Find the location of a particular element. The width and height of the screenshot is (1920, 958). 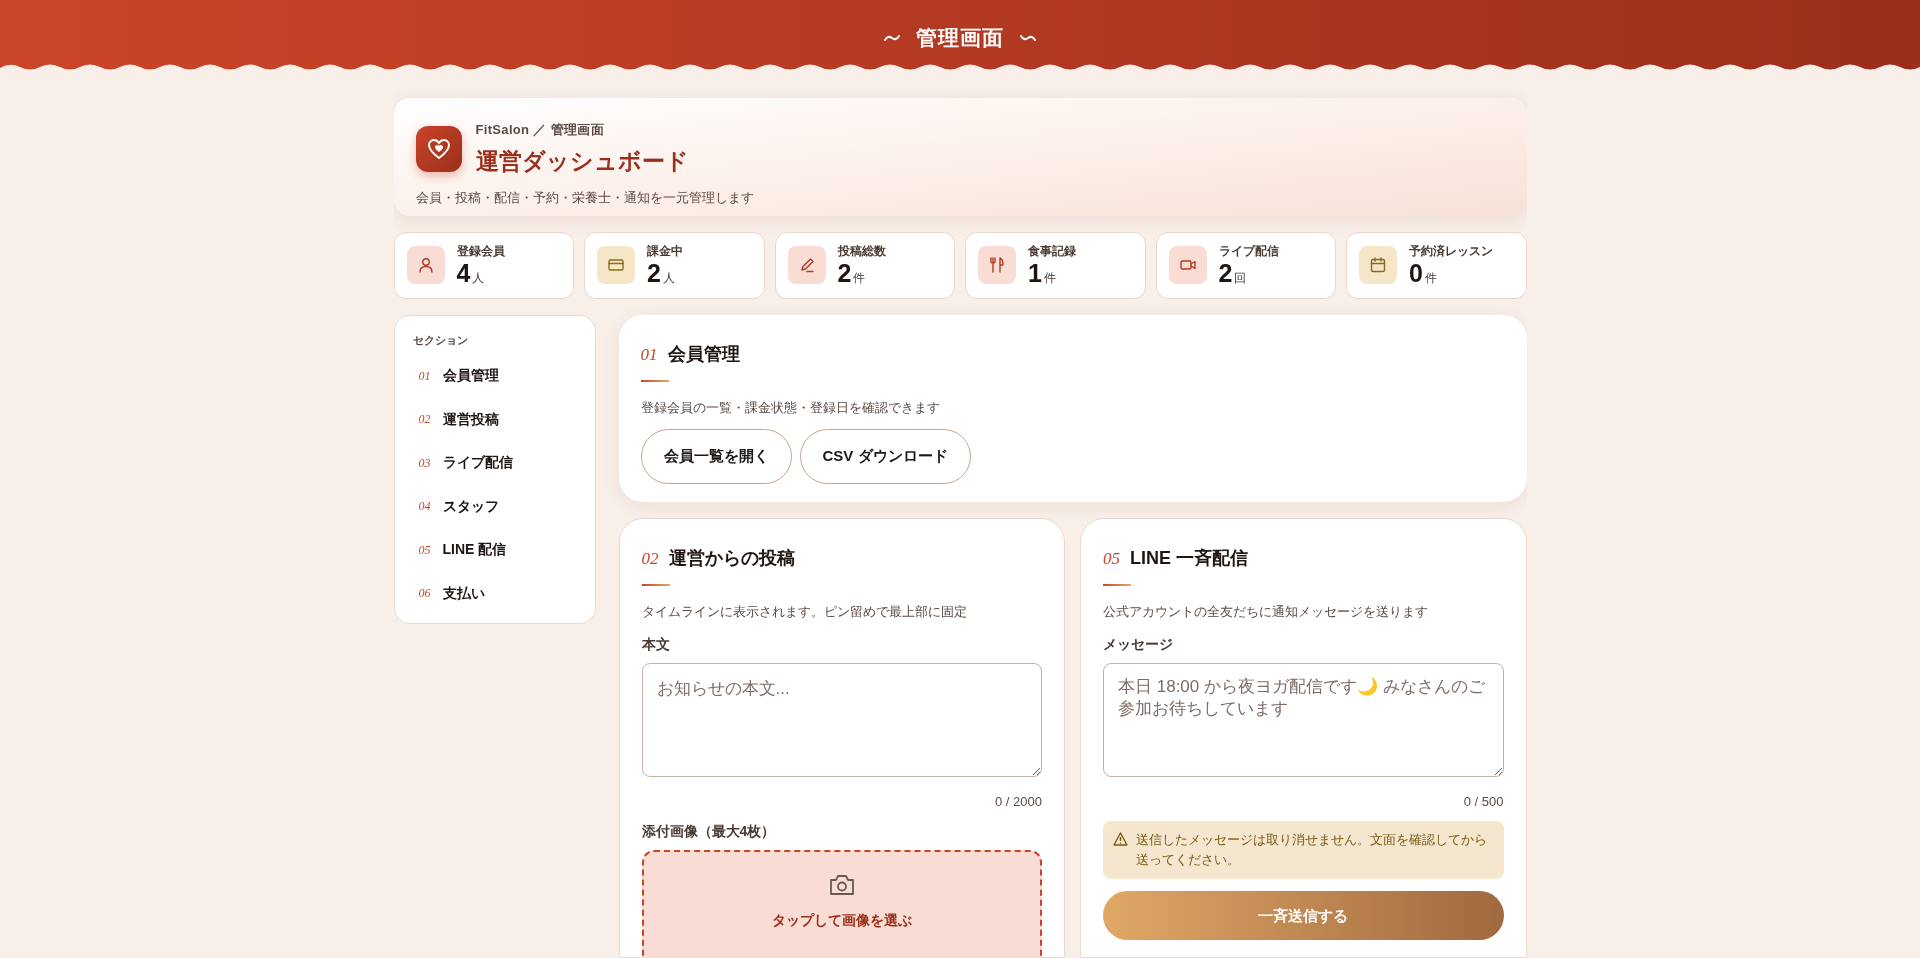

field-label: メッセージ is located at coordinates (1138, 644).